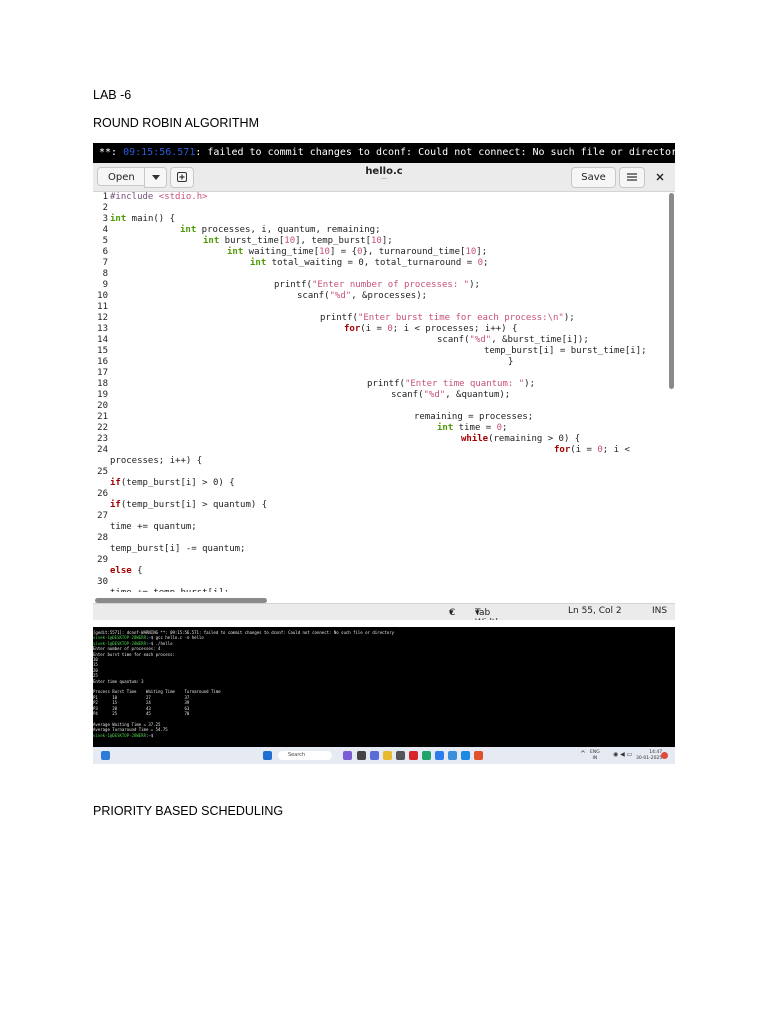 This screenshot has height=1024, width=768. I want to click on code-line: scanf("%d", &processes);, so click(362, 296).